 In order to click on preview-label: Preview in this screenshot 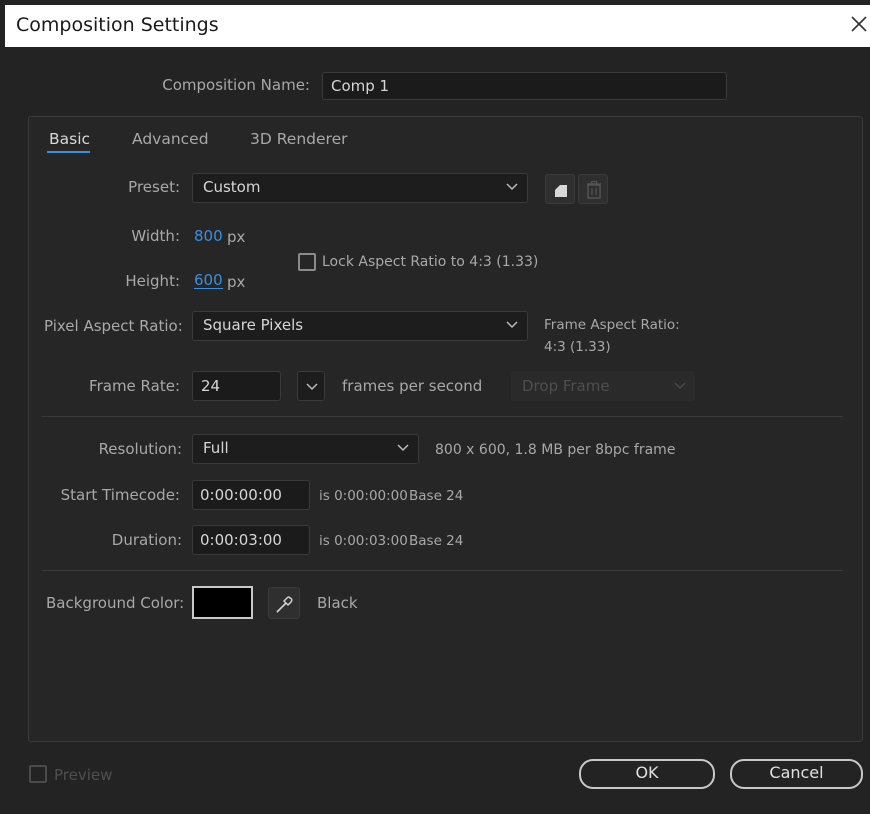, I will do `click(83, 775)`.